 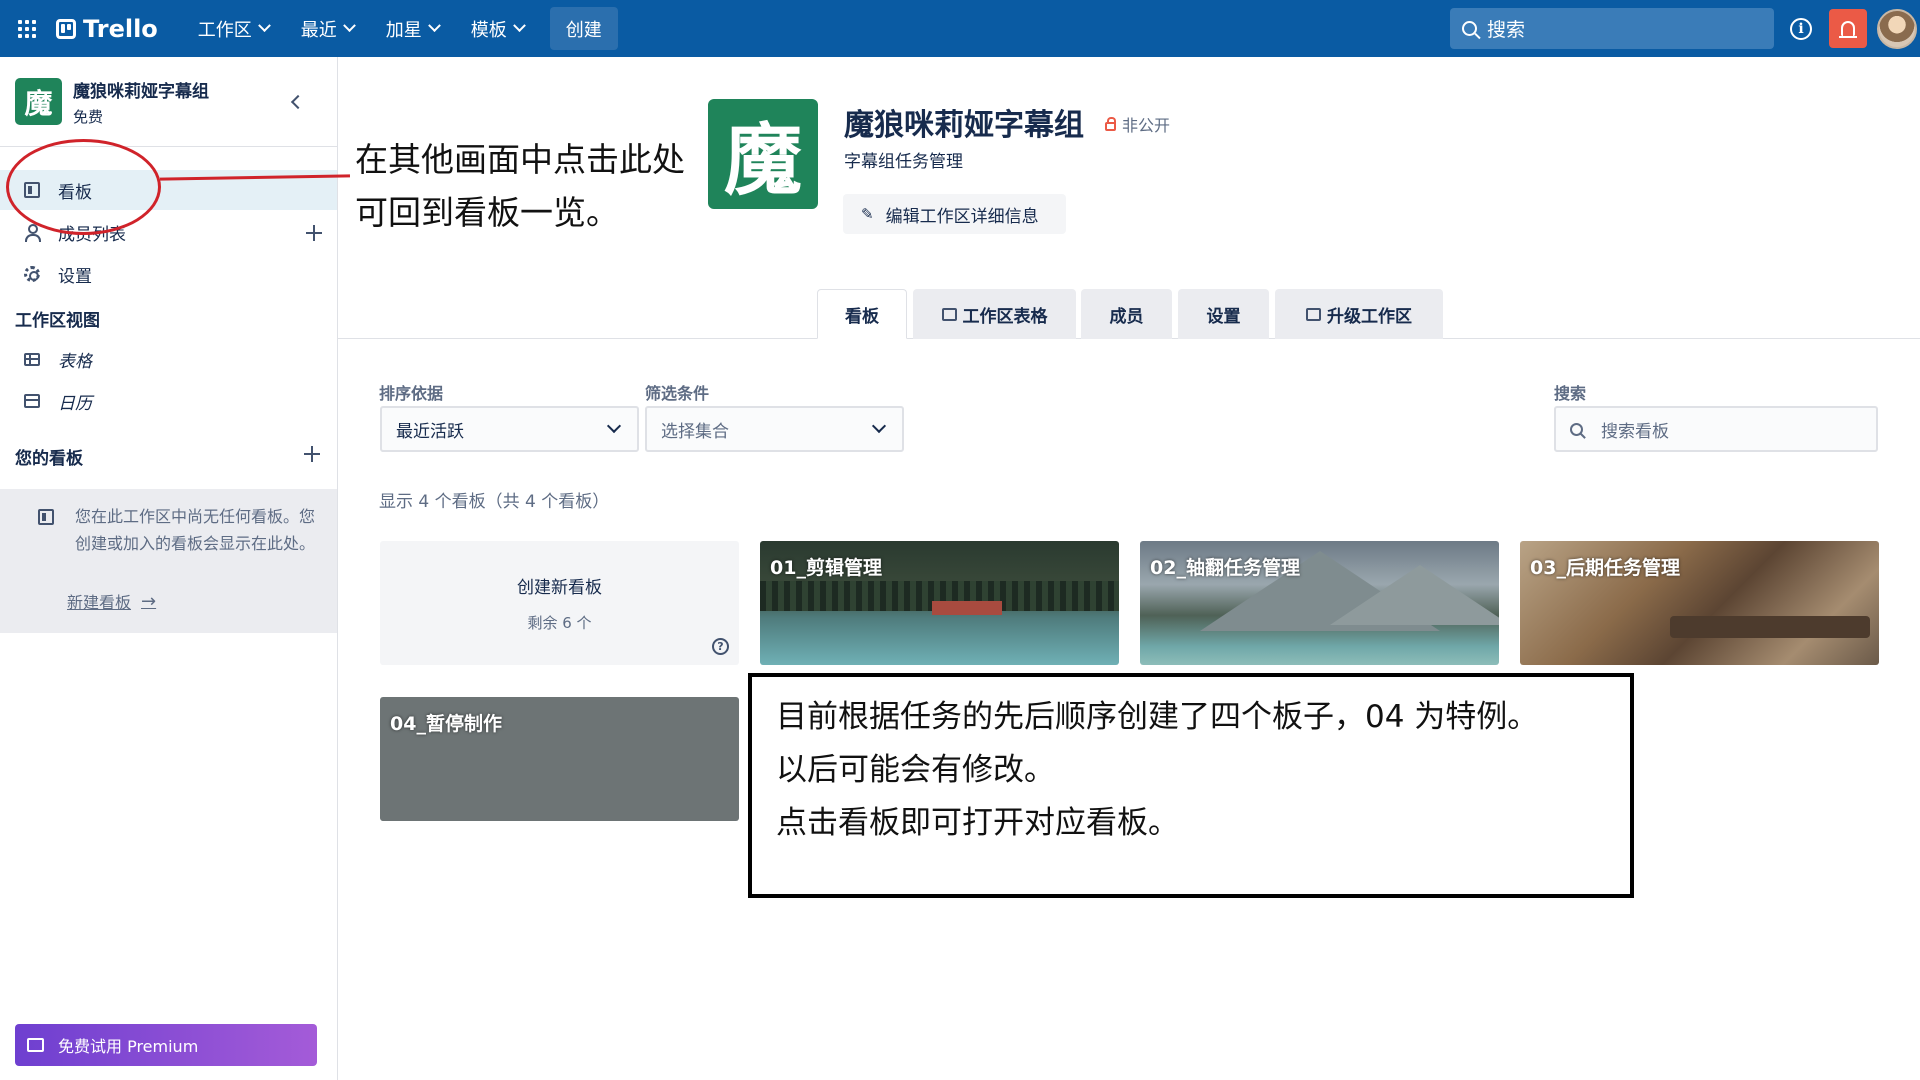 I want to click on collapse-sidebar-icon, so click(x=298, y=102).